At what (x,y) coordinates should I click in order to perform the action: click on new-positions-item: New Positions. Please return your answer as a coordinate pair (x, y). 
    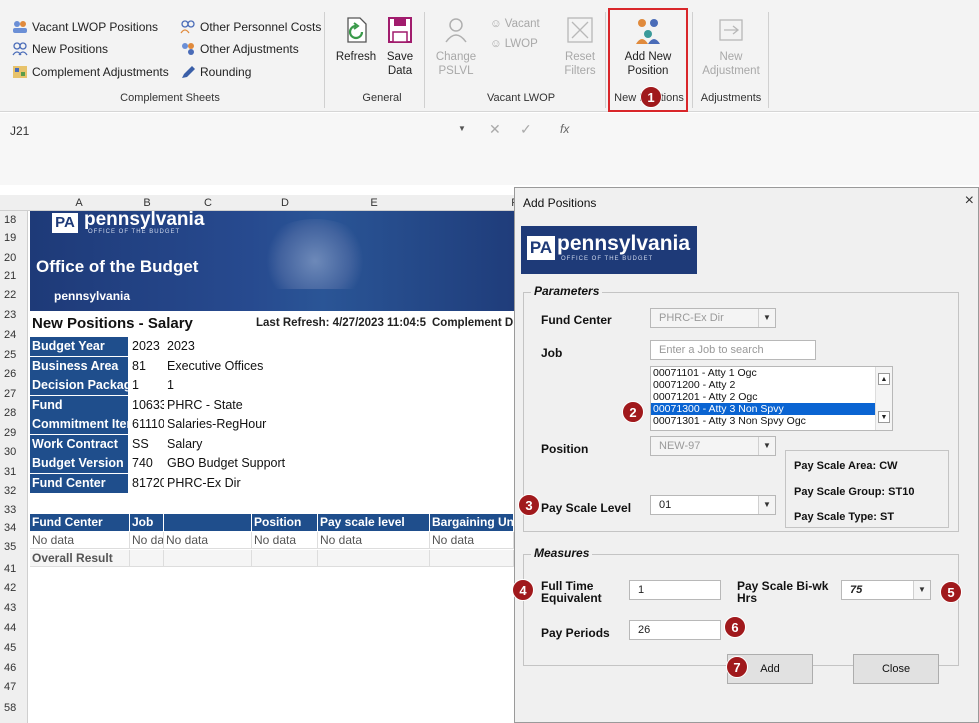
    Looking at the image, I should click on (60, 49).